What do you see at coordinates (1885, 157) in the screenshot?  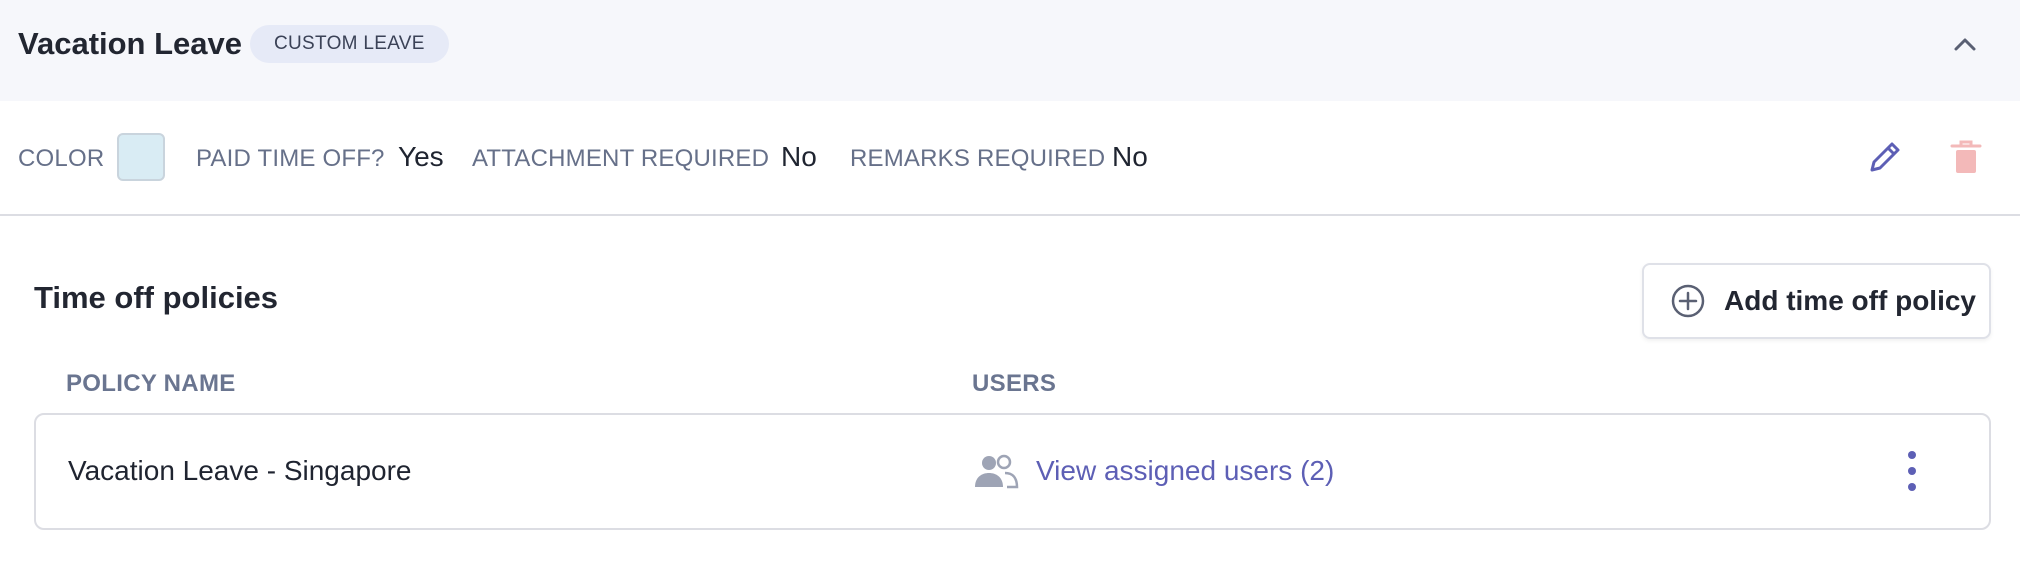 I see `pencil-icon` at bounding box center [1885, 157].